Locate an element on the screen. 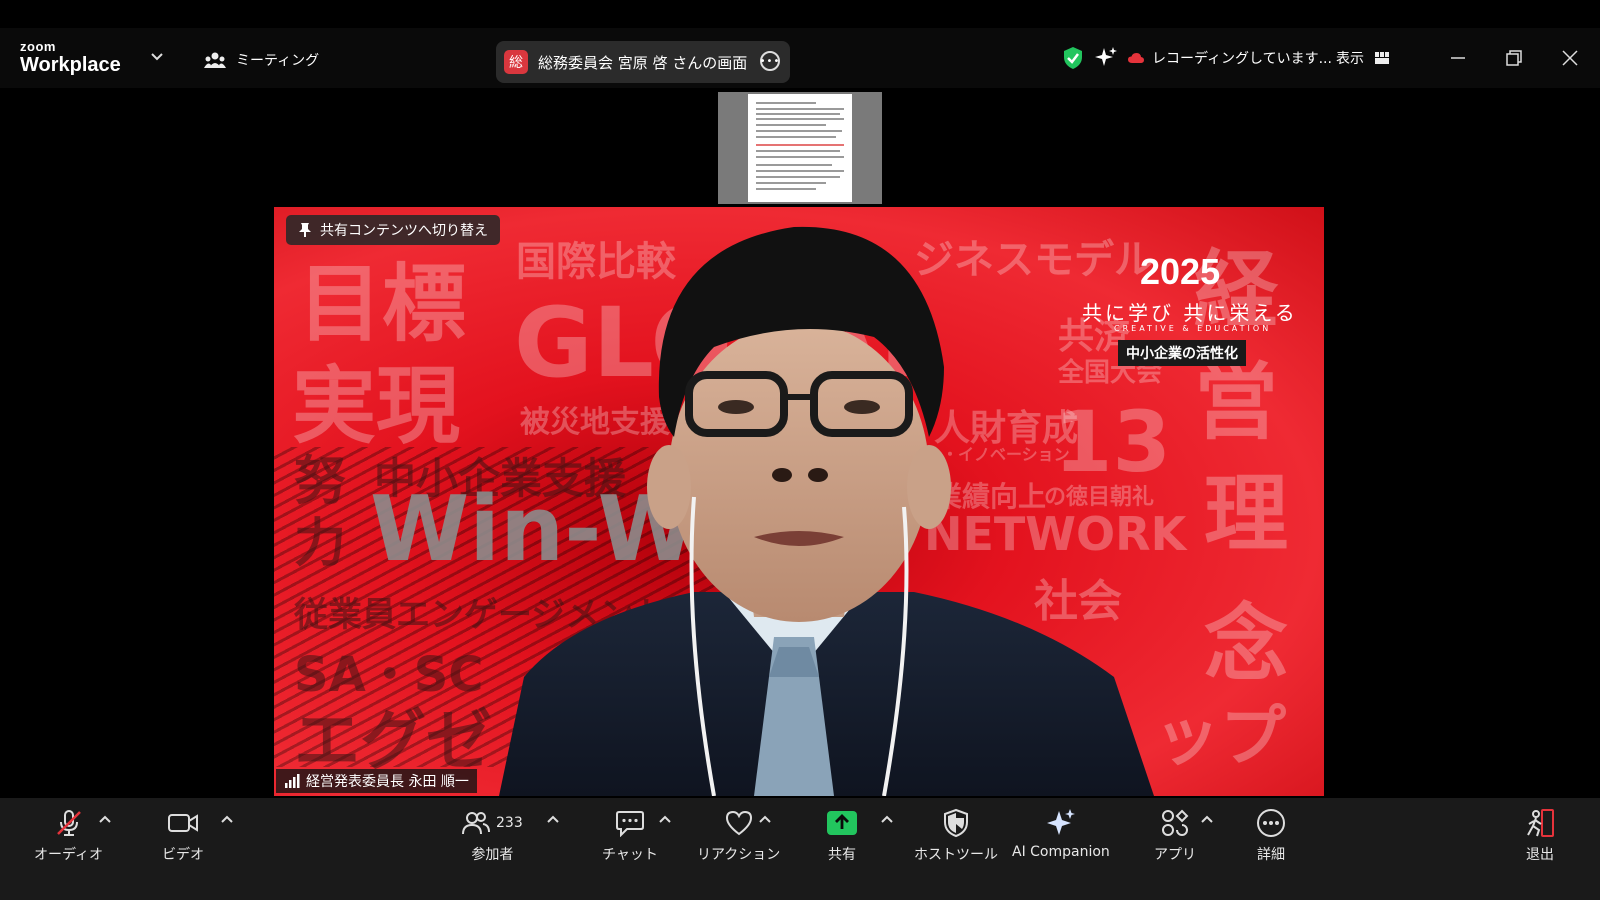 The width and height of the screenshot is (1600, 900). shared-content-thumbnail is located at coordinates (800, 148).